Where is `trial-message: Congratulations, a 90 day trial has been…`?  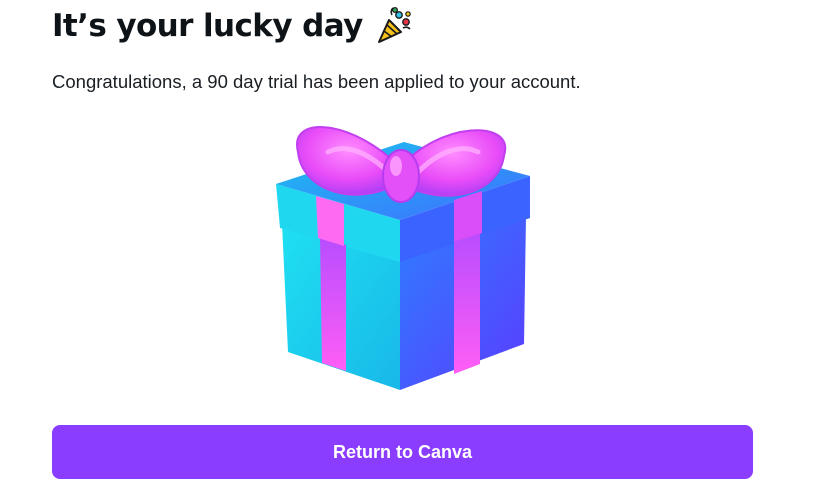 trial-message: Congratulations, a 90 day trial has been… is located at coordinates (316, 81).